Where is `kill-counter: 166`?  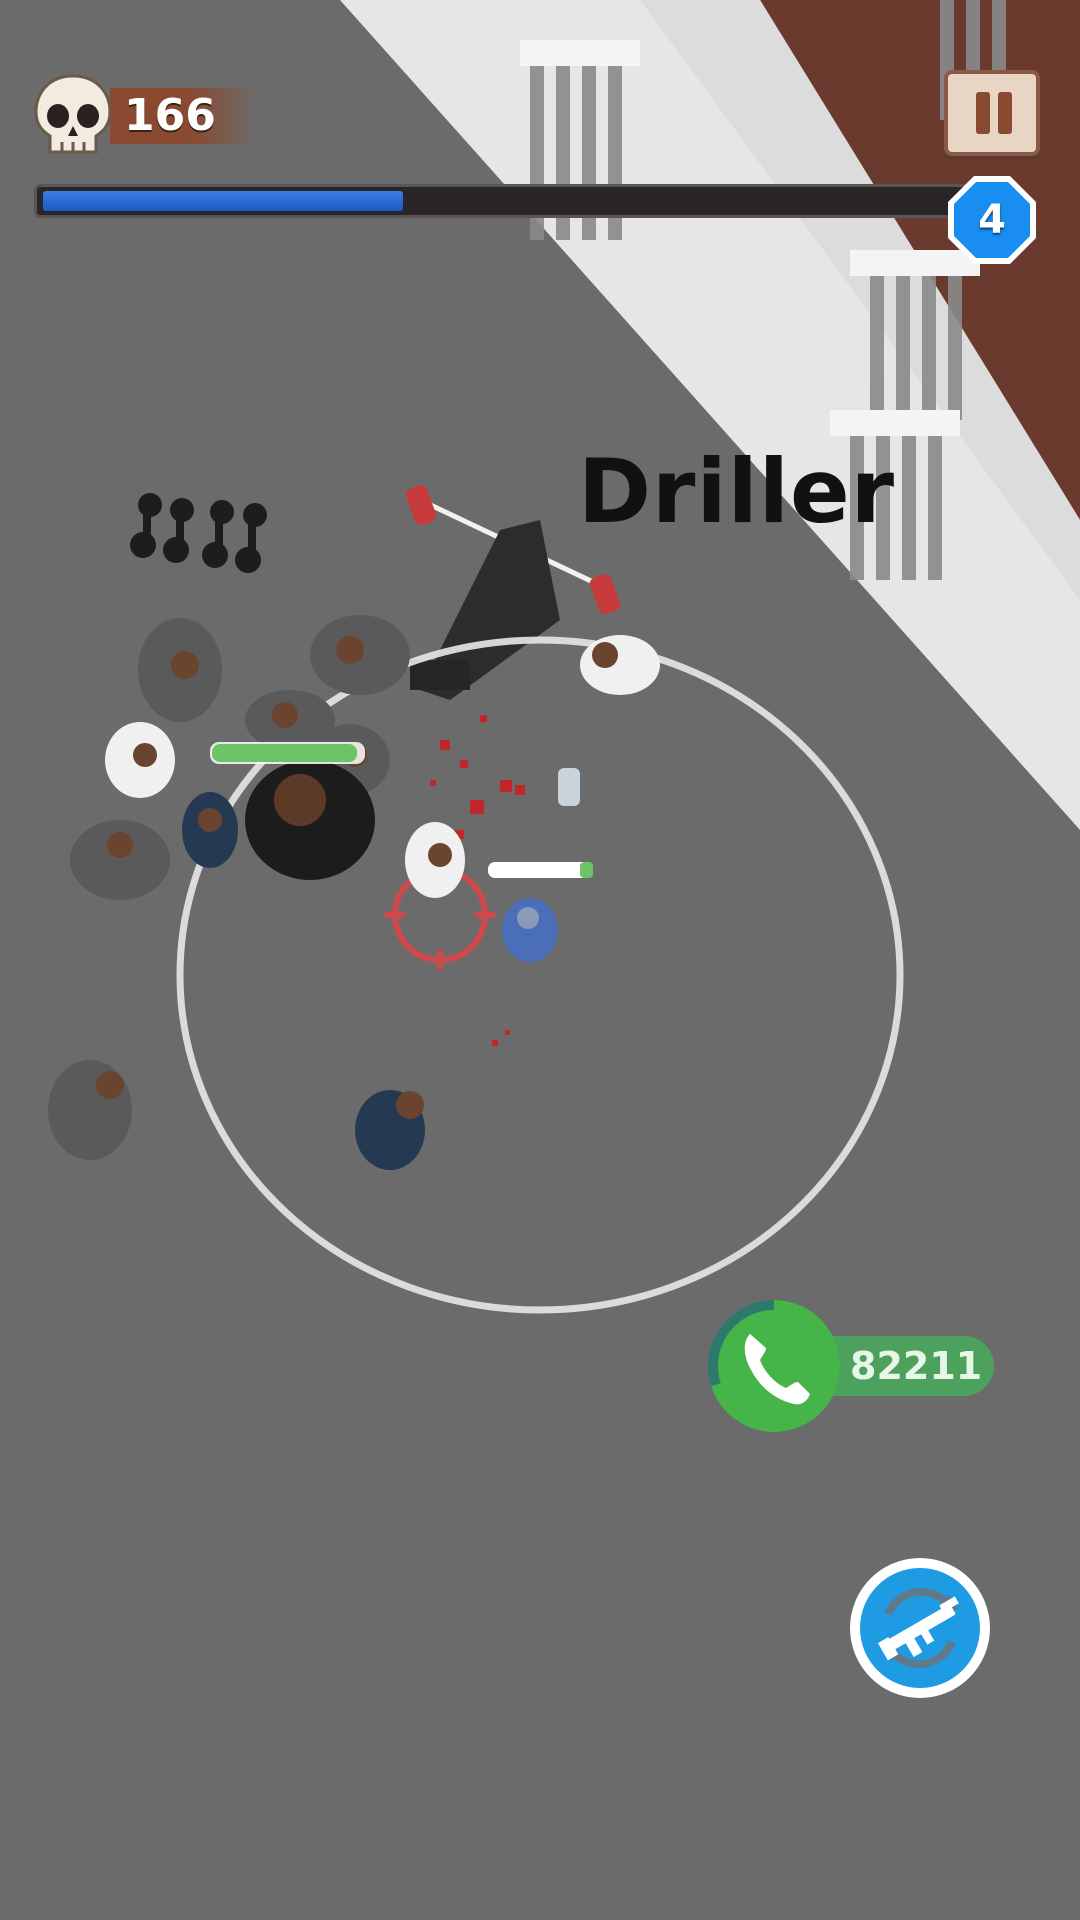
kill-counter: 166 is located at coordinates (143, 115).